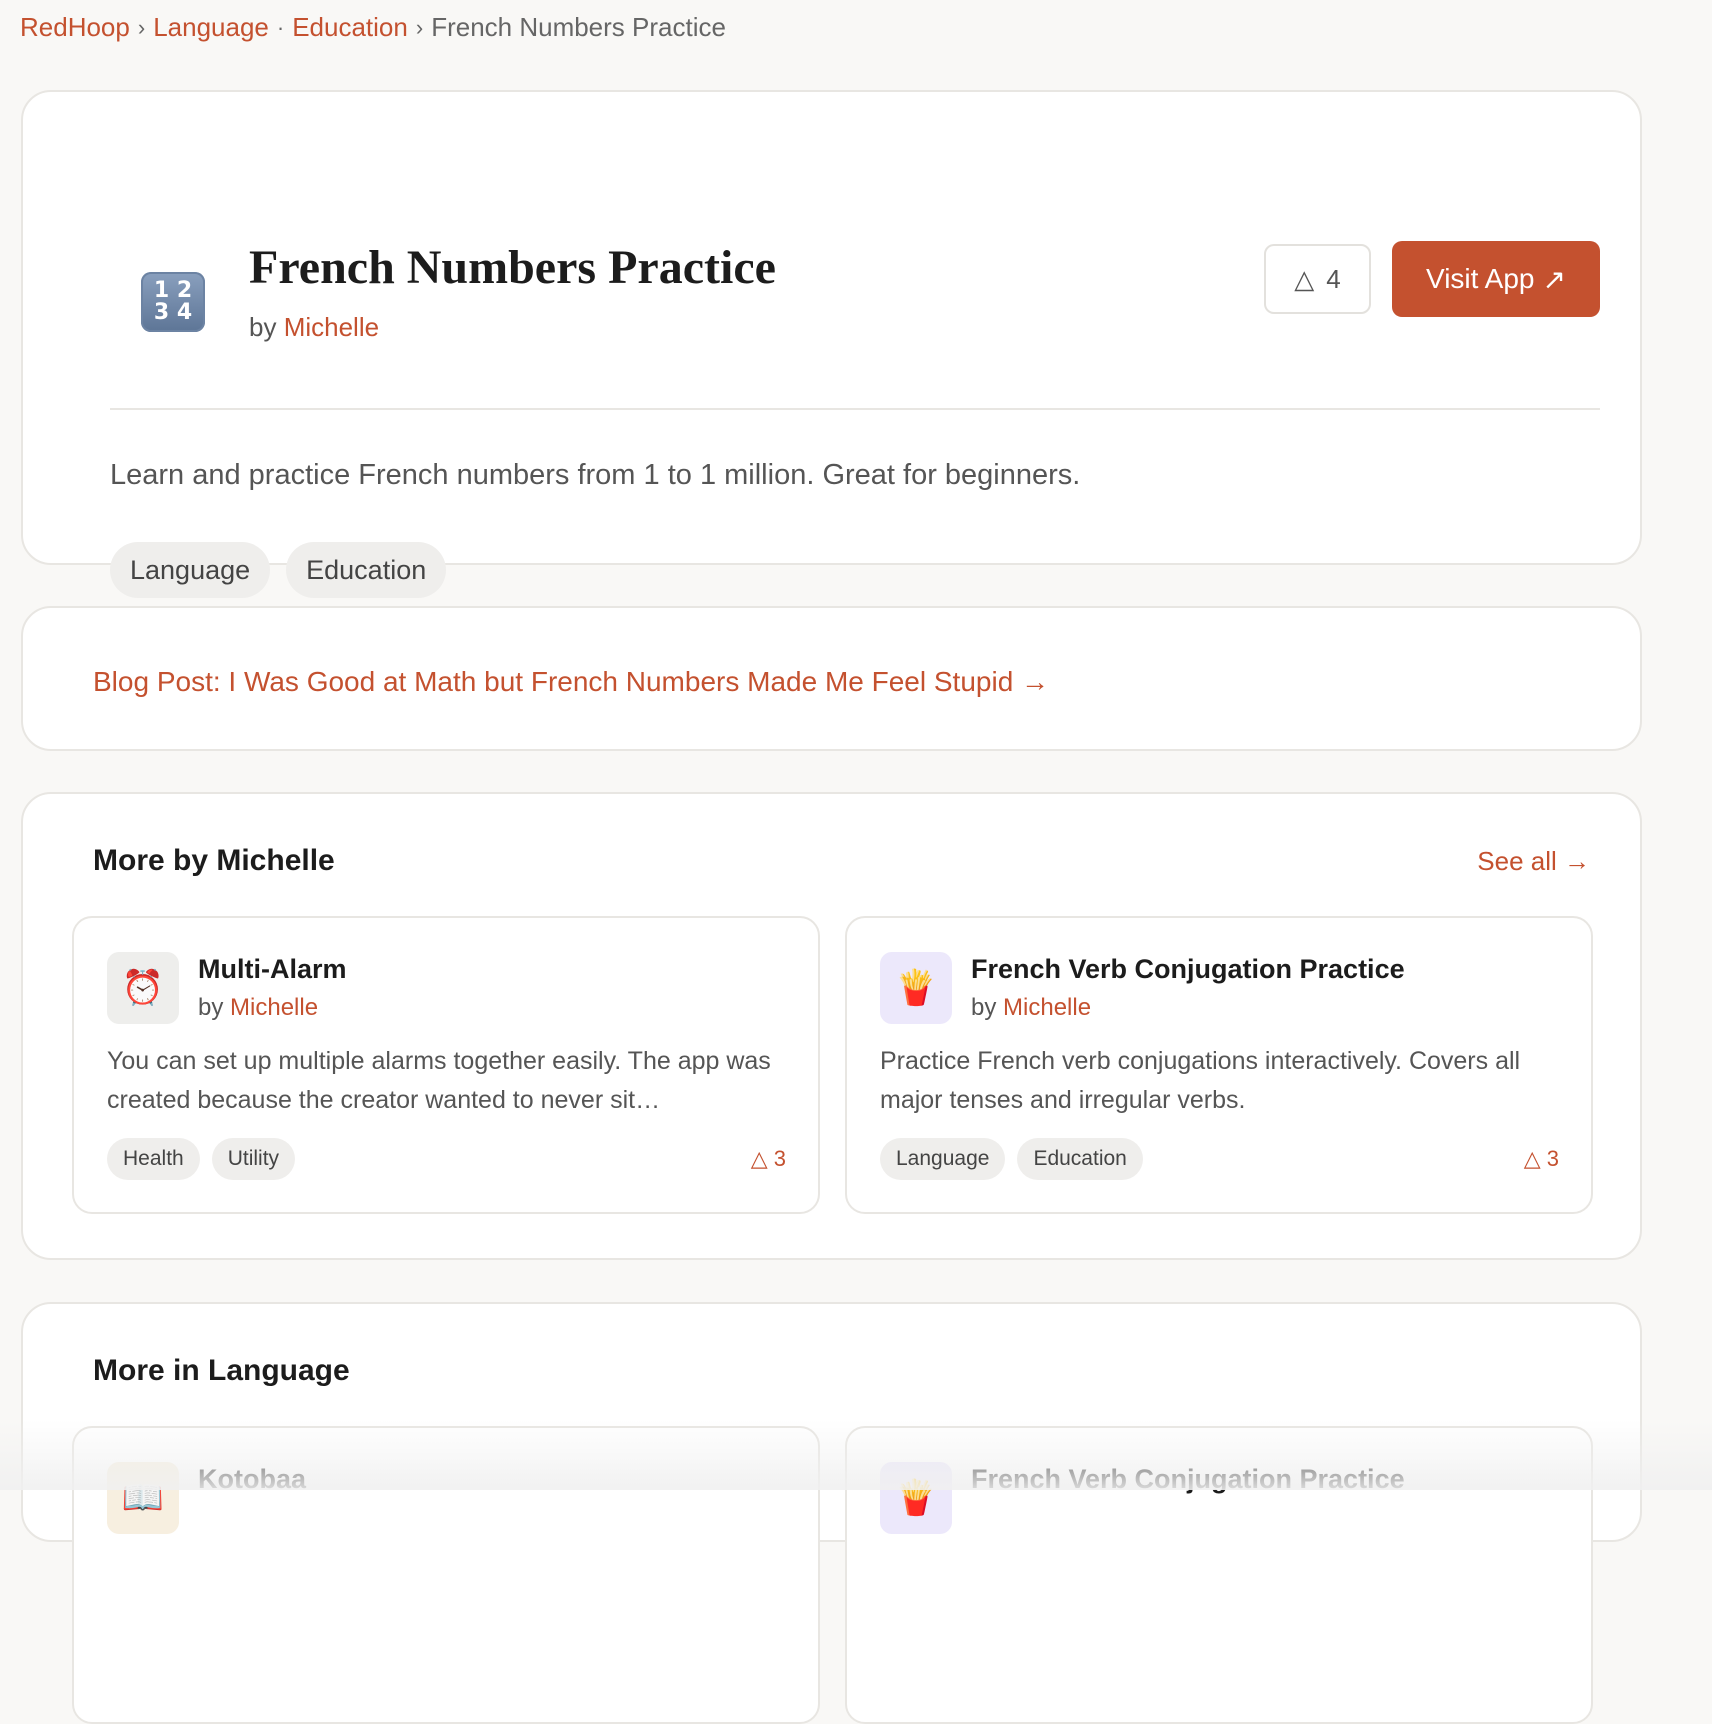 This screenshot has width=1712, height=1724. I want to click on app-card-kotobaa: 📖 Kotobaa, so click(446, 1575).